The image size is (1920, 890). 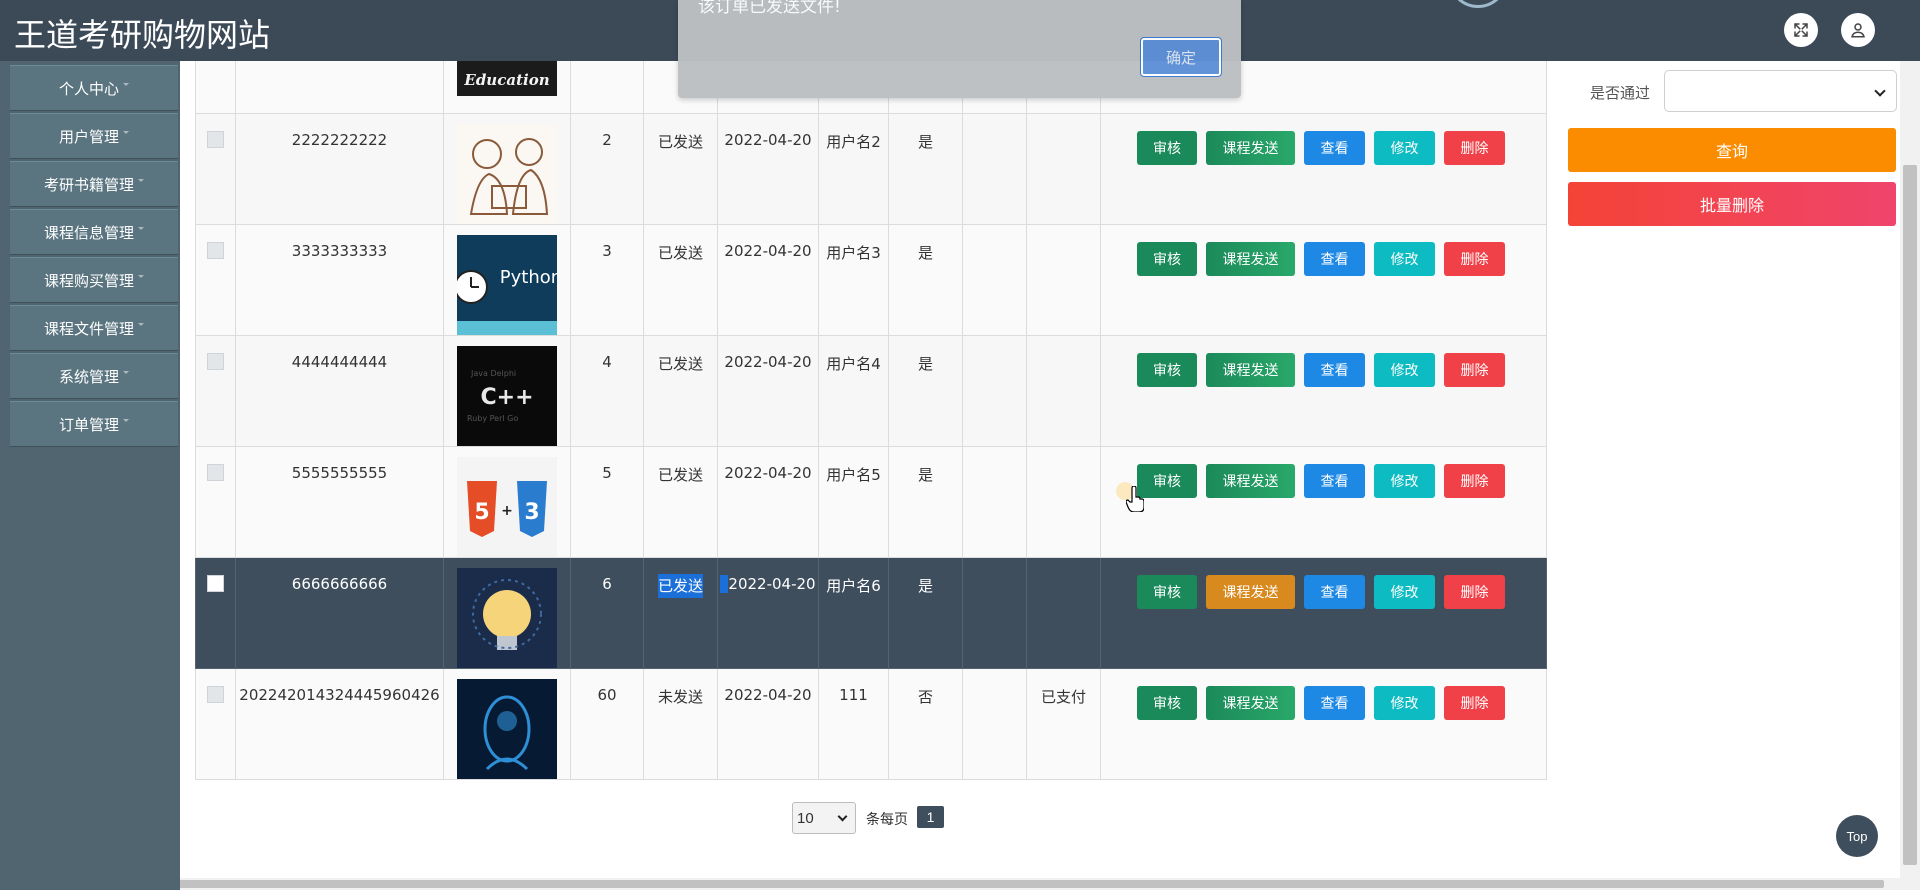 What do you see at coordinates (853, 724) in the screenshot?
I see `username: 111` at bounding box center [853, 724].